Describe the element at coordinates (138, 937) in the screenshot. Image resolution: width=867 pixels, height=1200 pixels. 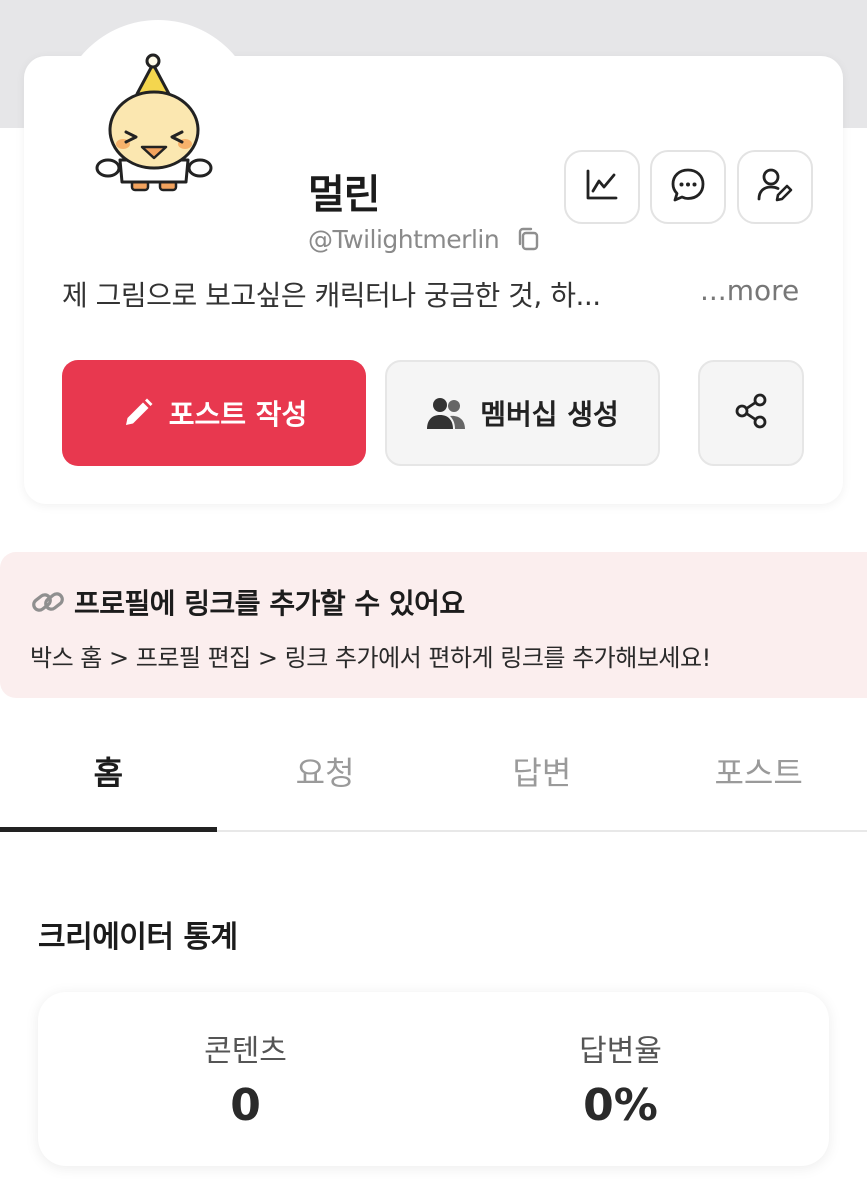
I see `creator-stats-title: 크리에이터 통계` at that location.